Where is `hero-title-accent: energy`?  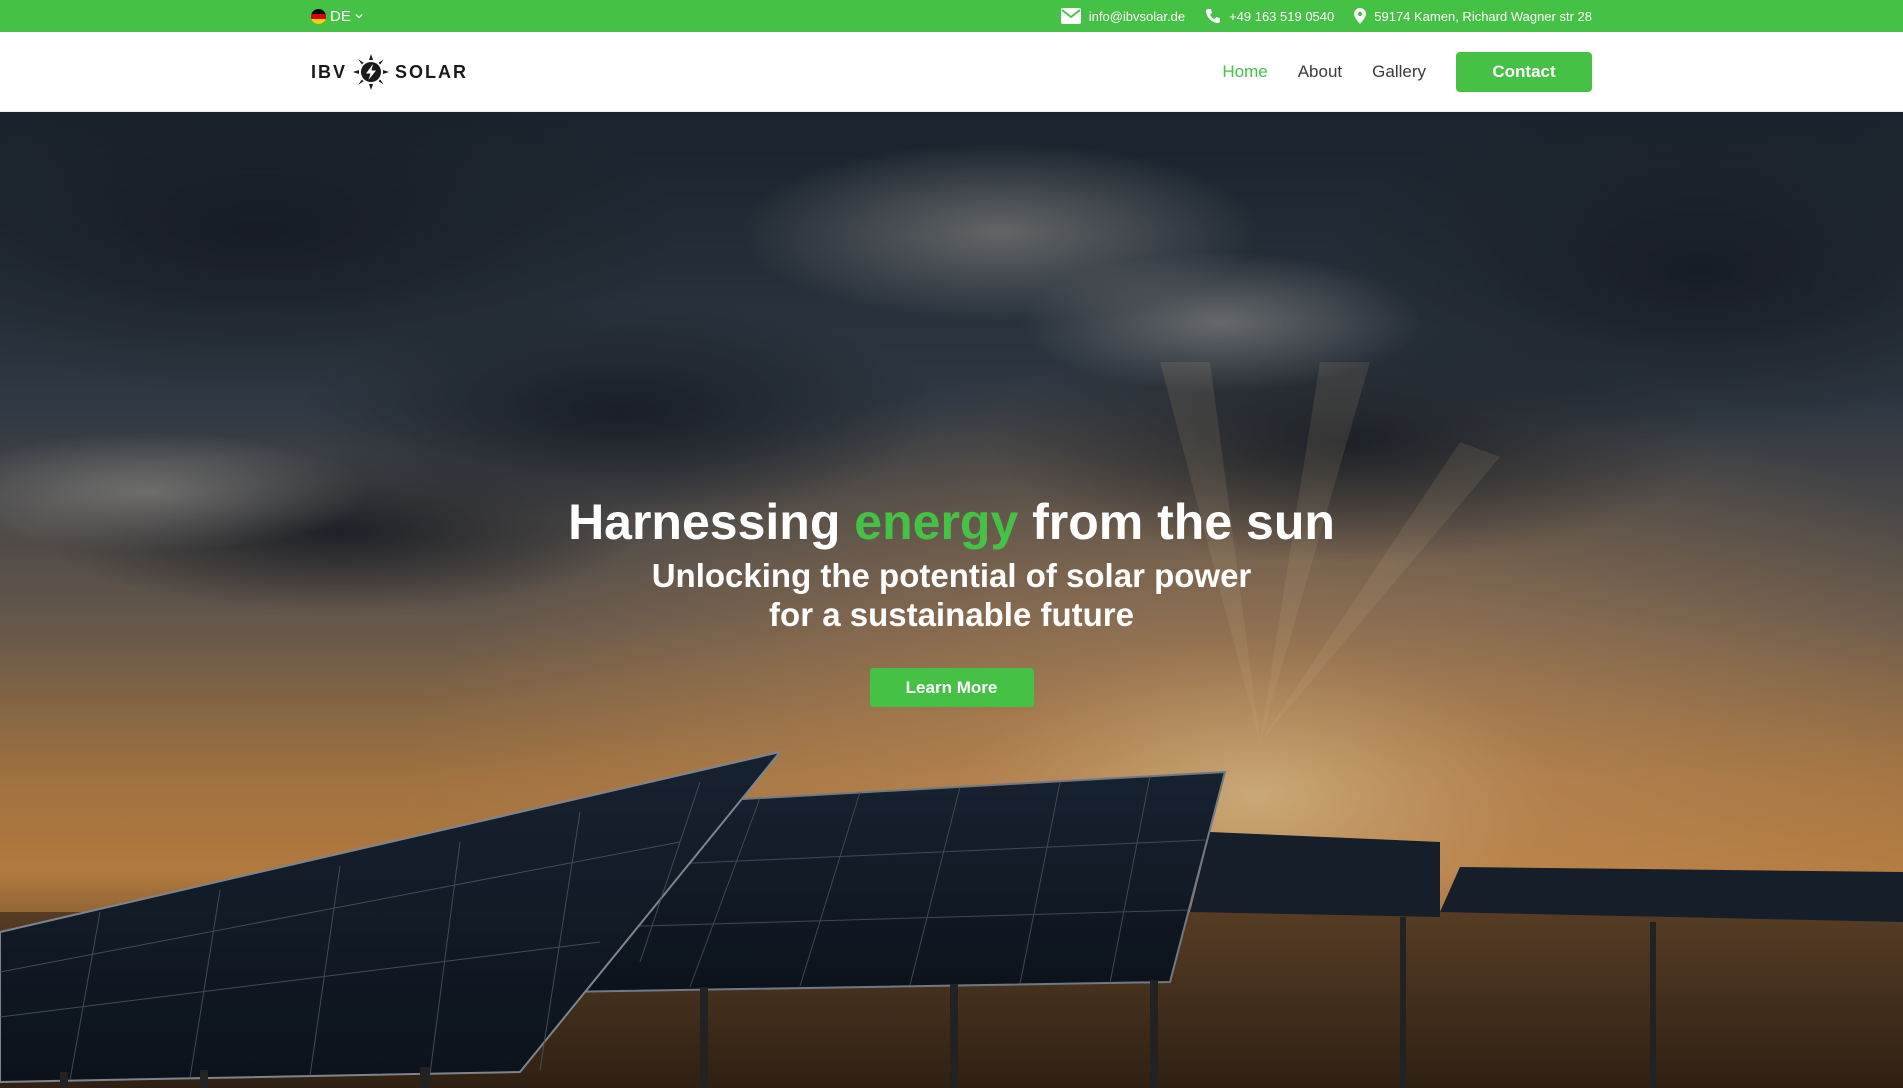
hero-title-accent: energy is located at coordinates (936, 522).